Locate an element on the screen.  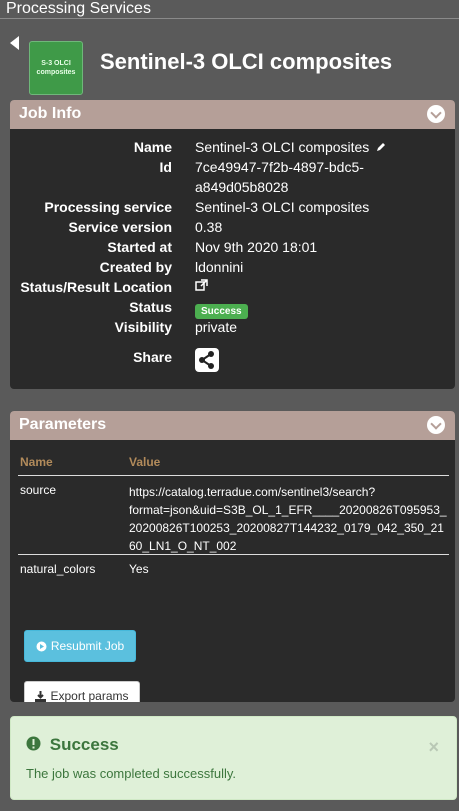
visibility-value: private is located at coordinates (216, 327).